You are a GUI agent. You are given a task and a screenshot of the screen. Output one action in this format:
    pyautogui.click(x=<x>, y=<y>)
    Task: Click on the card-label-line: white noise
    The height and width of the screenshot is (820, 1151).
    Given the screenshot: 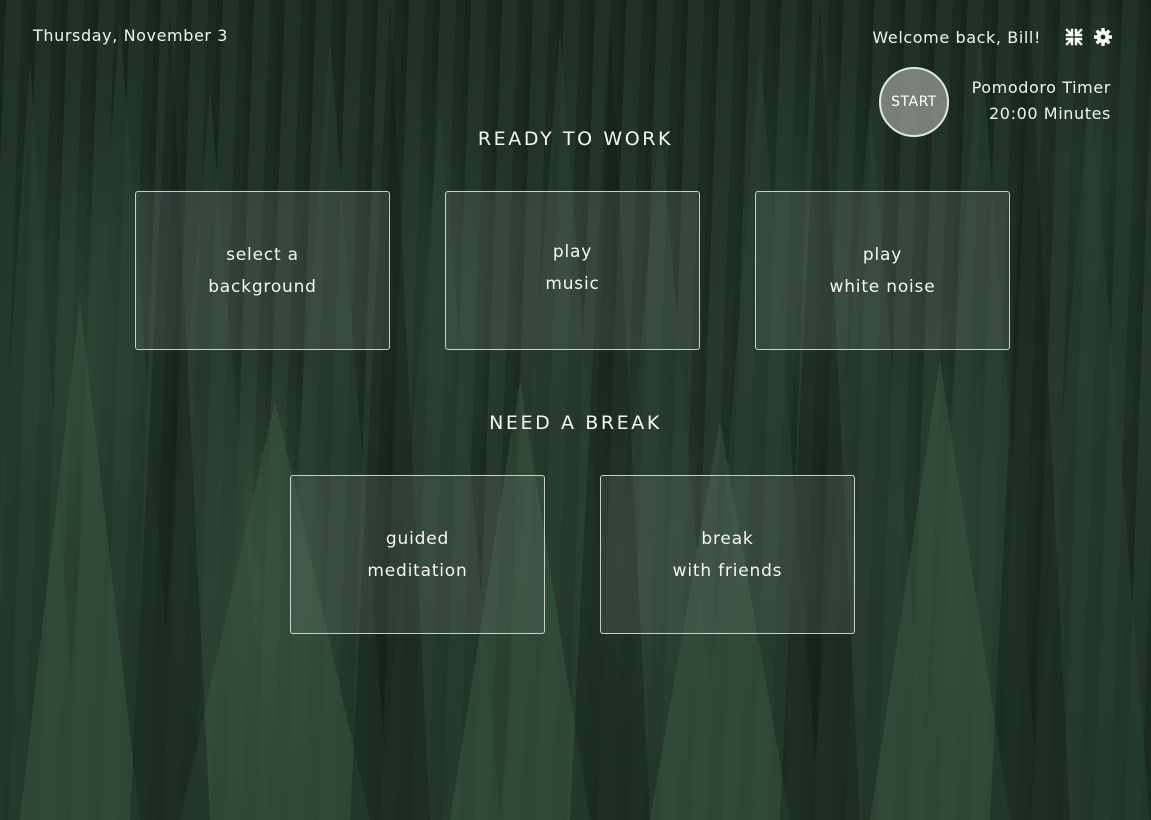 What is the action you would take?
    pyautogui.click(x=882, y=286)
    